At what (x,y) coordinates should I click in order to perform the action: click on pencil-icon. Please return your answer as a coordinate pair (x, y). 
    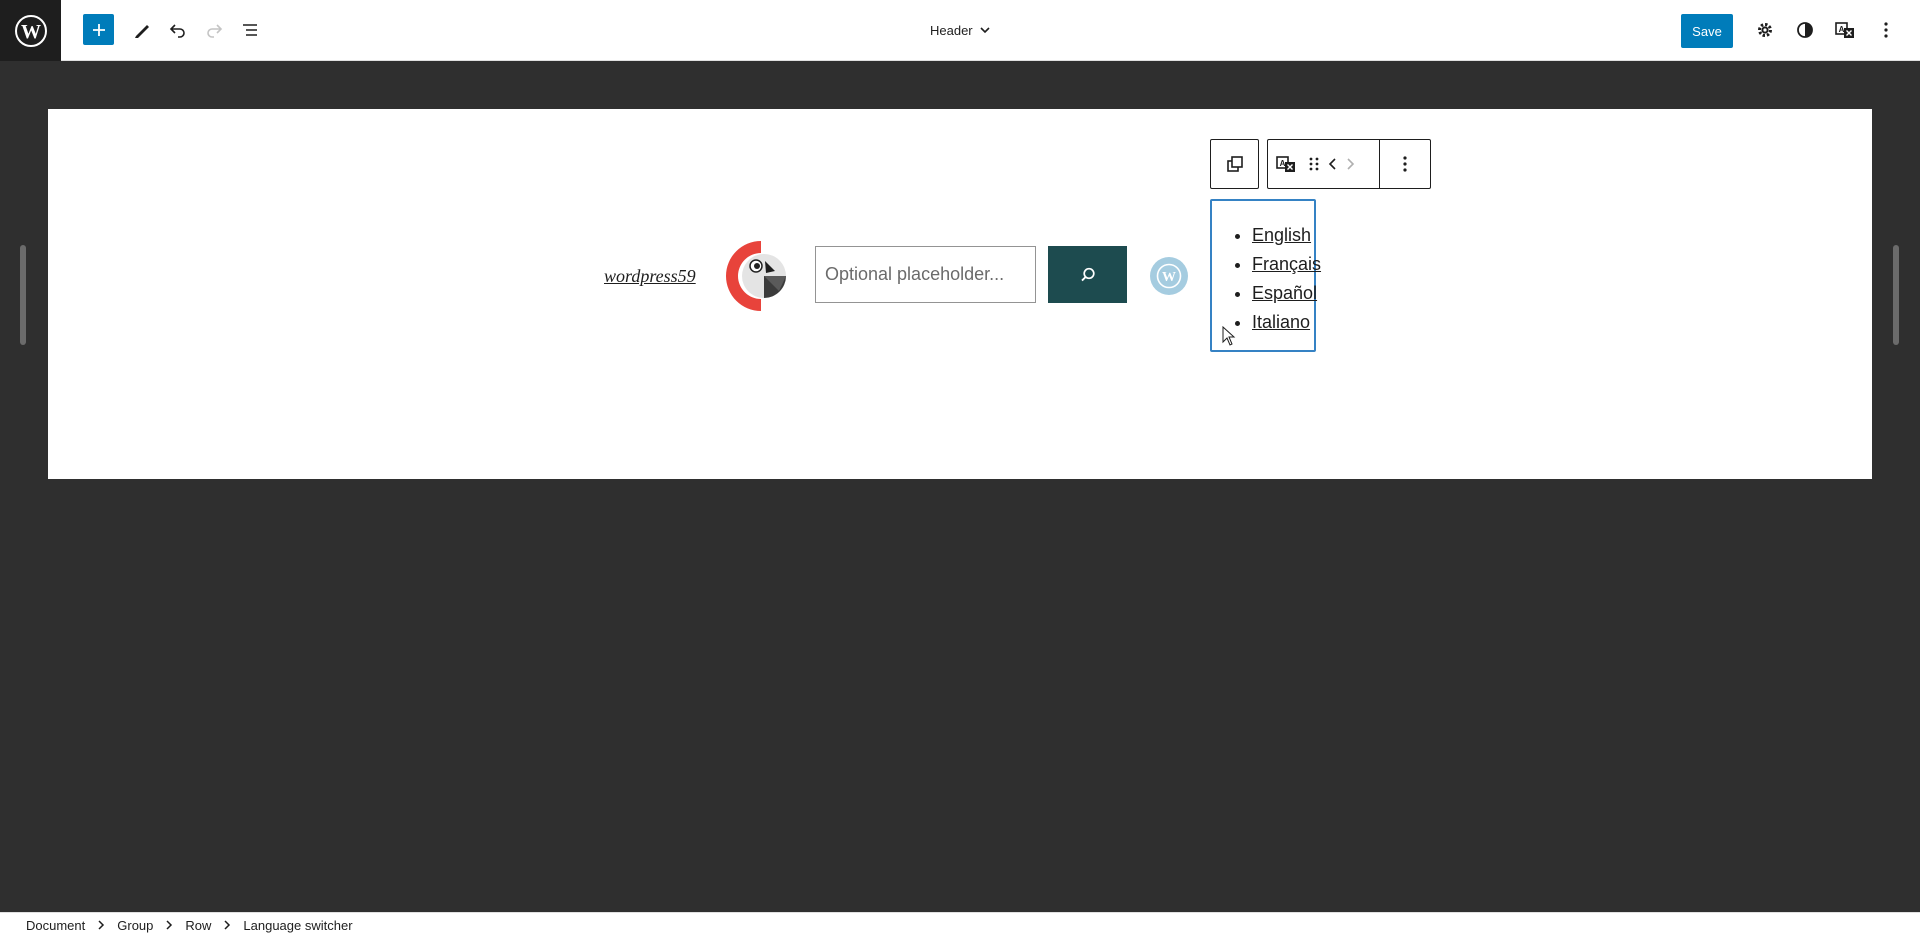
    Looking at the image, I should click on (142, 31).